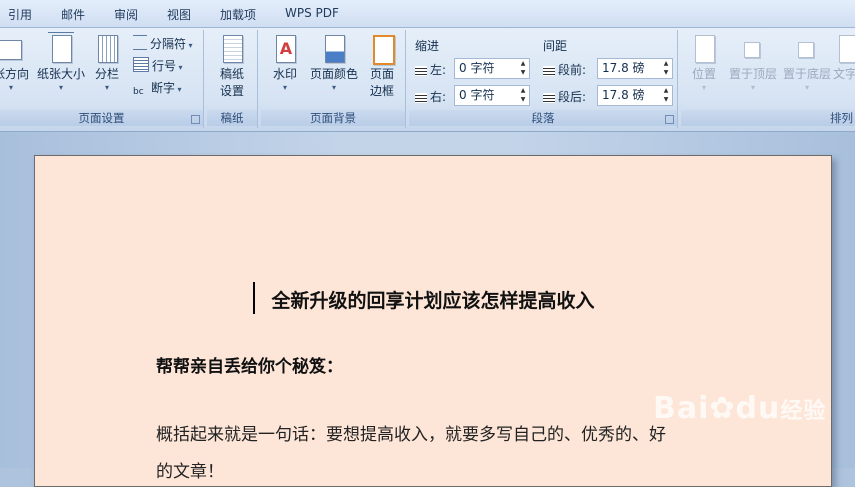 This screenshot has width=855, height=487. What do you see at coordinates (168, 44) in the screenshot?
I see `breaks-label: 分隔符` at bounding box center [168, 44].